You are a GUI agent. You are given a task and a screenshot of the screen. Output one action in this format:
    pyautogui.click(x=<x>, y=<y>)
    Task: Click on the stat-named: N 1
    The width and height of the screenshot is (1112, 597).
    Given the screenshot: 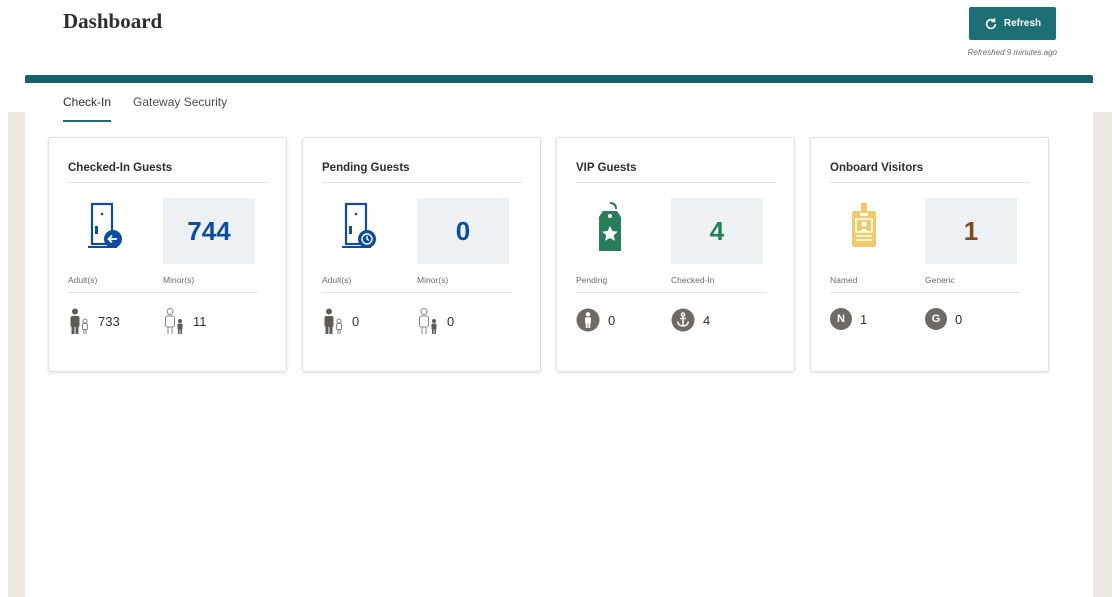 What is the action you would take?
    pyautogui.click(x=848, y=319)
    